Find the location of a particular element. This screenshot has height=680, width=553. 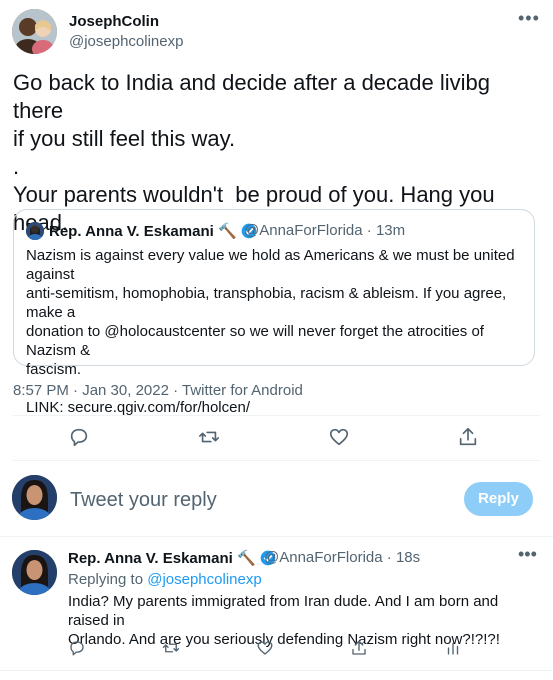

reply-author-name-text: Rep. Anna V. Eskamani is located at coordinates (150, 558).